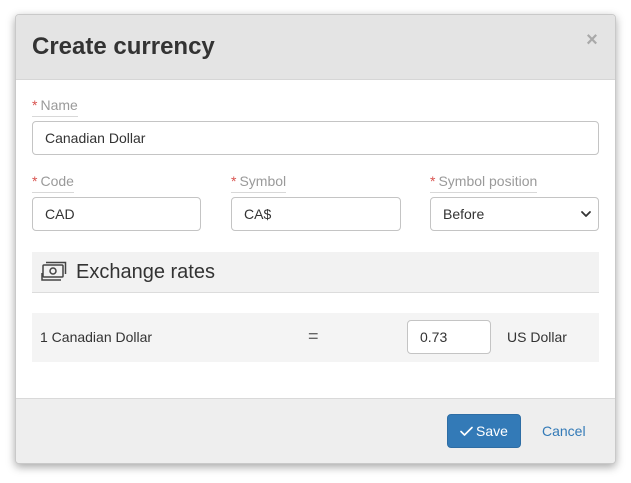 The width and height of the screenshot is (631, 483). What do you see at coordinates (488, 181) in the screenshot?
I see `symbol-position-label-text: Symbol position` at bounding box center [488, 181].